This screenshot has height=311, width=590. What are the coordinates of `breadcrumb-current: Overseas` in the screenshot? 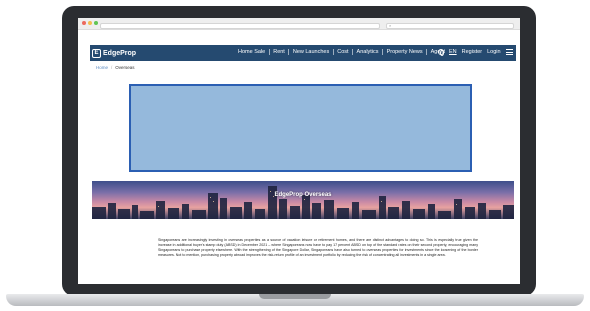 It's located at (125, 67).